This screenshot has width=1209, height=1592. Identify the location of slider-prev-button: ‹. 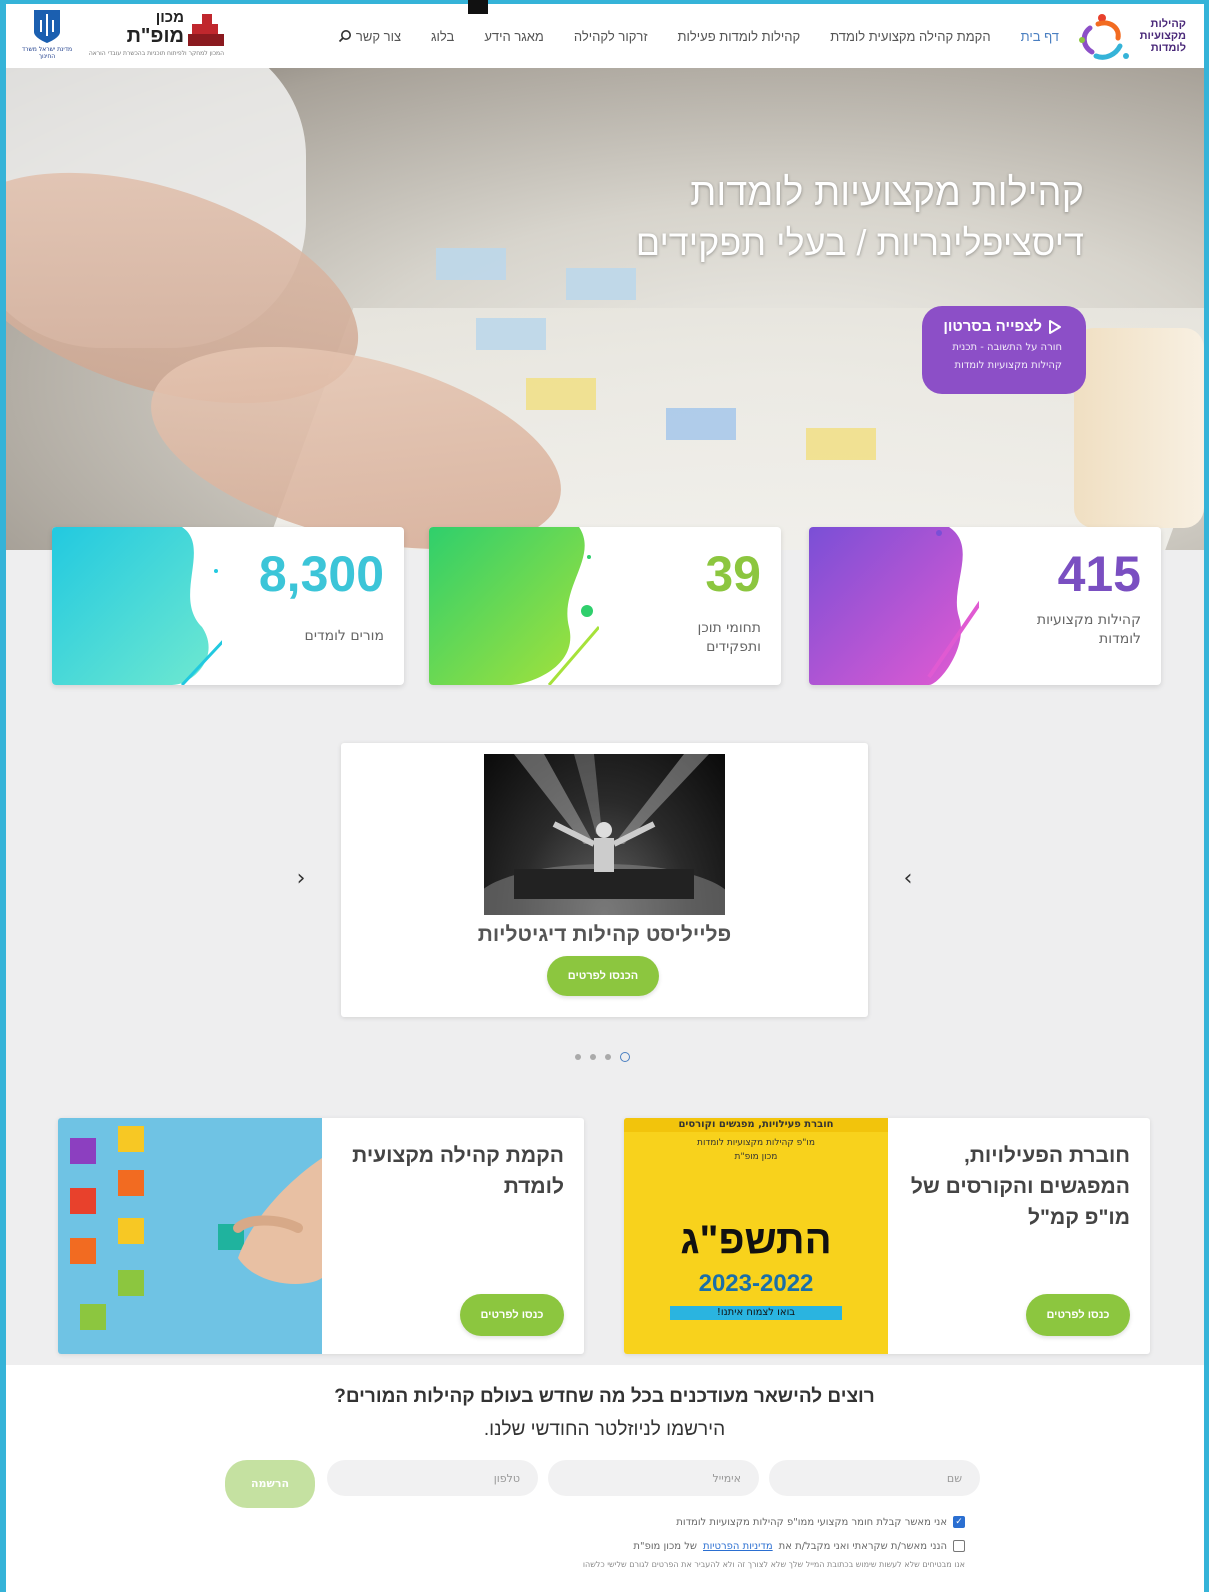
(301, 878).